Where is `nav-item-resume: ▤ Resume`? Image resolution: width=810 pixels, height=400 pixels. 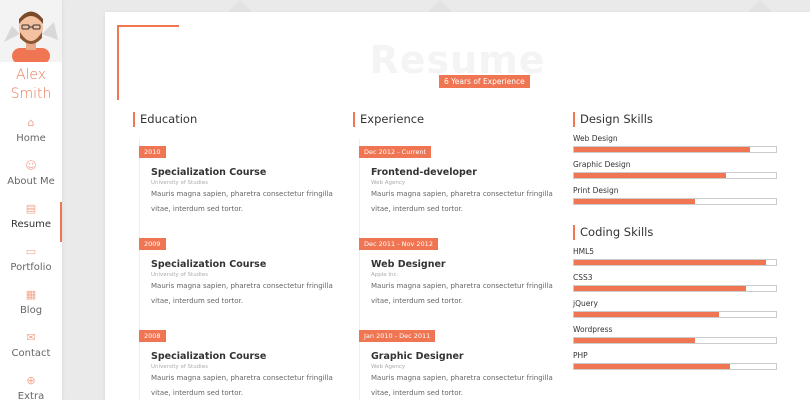
nav-item-resume: ▤ Resume is located at coordinates (31, 222).